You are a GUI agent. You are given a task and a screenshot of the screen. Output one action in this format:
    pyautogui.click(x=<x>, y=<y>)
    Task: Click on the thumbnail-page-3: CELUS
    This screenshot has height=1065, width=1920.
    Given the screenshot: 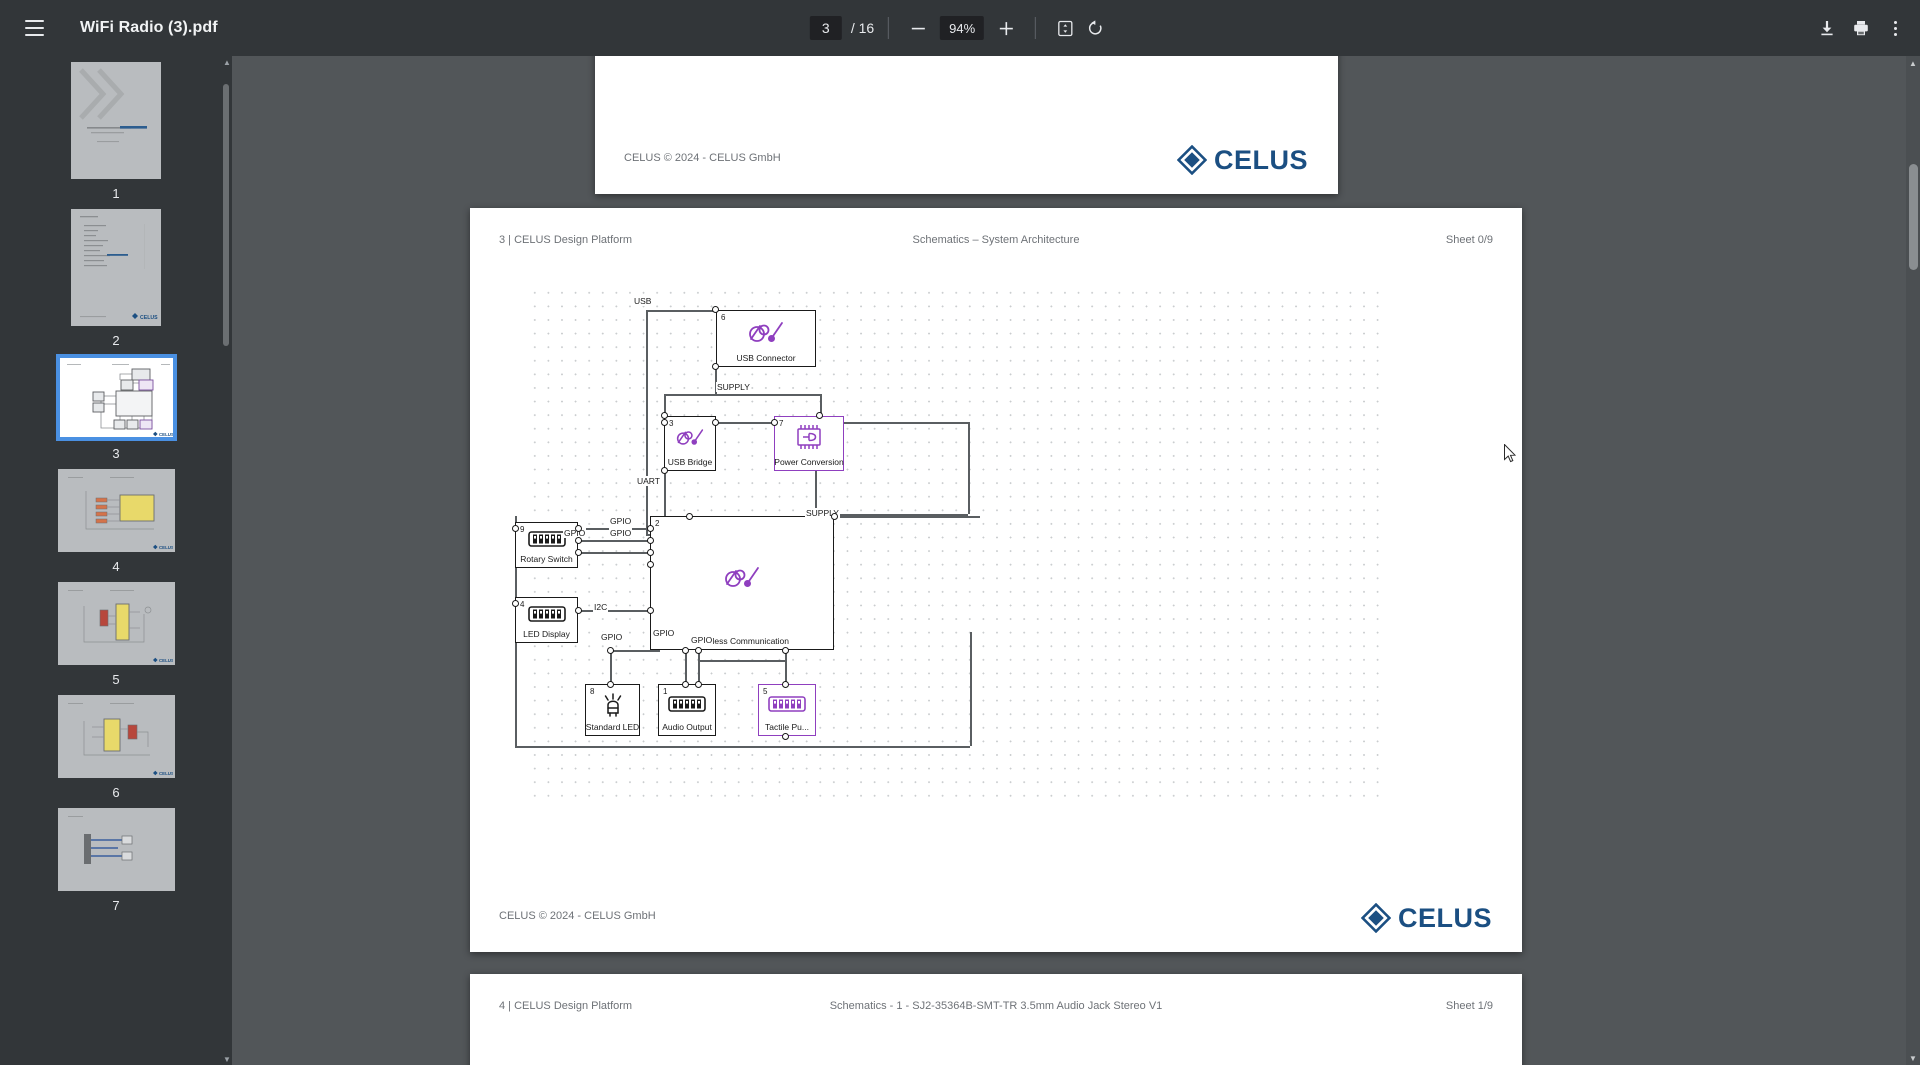 What is the action you would take?
    pyautogui.click(x=116, y=397)
    